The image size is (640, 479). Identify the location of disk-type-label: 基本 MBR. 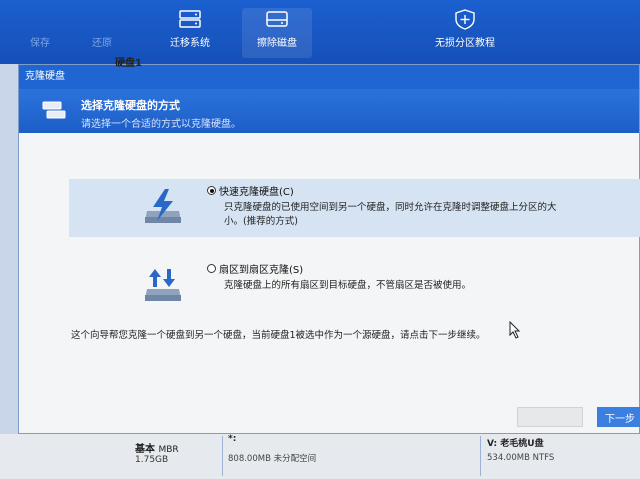
(157, 447).